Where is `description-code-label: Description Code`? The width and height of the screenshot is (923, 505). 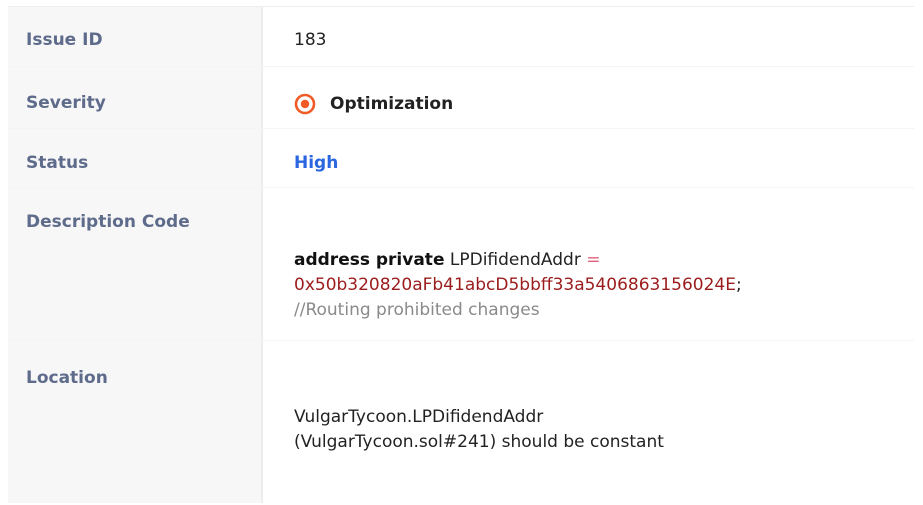
description-code-label: Description Code is located at coordinates (135, 264).